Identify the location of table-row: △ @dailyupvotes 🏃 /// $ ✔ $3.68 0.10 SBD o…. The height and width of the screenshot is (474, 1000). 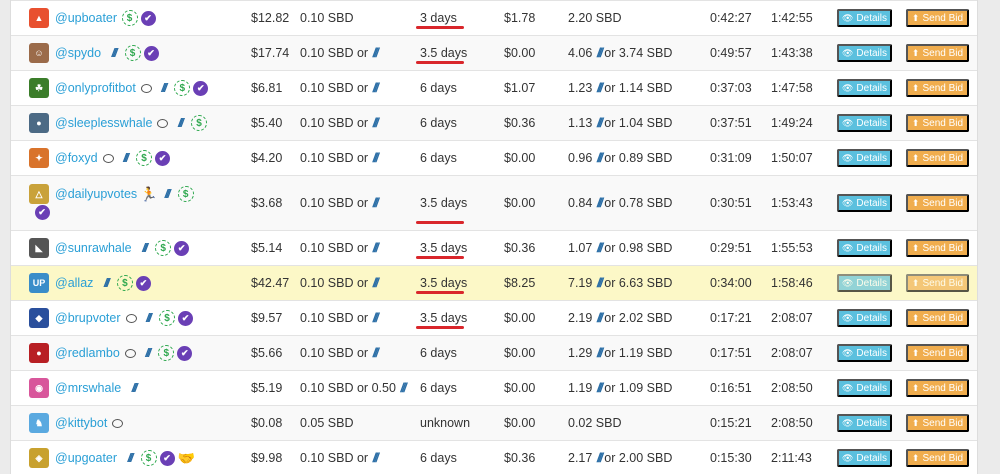
(494, 202).